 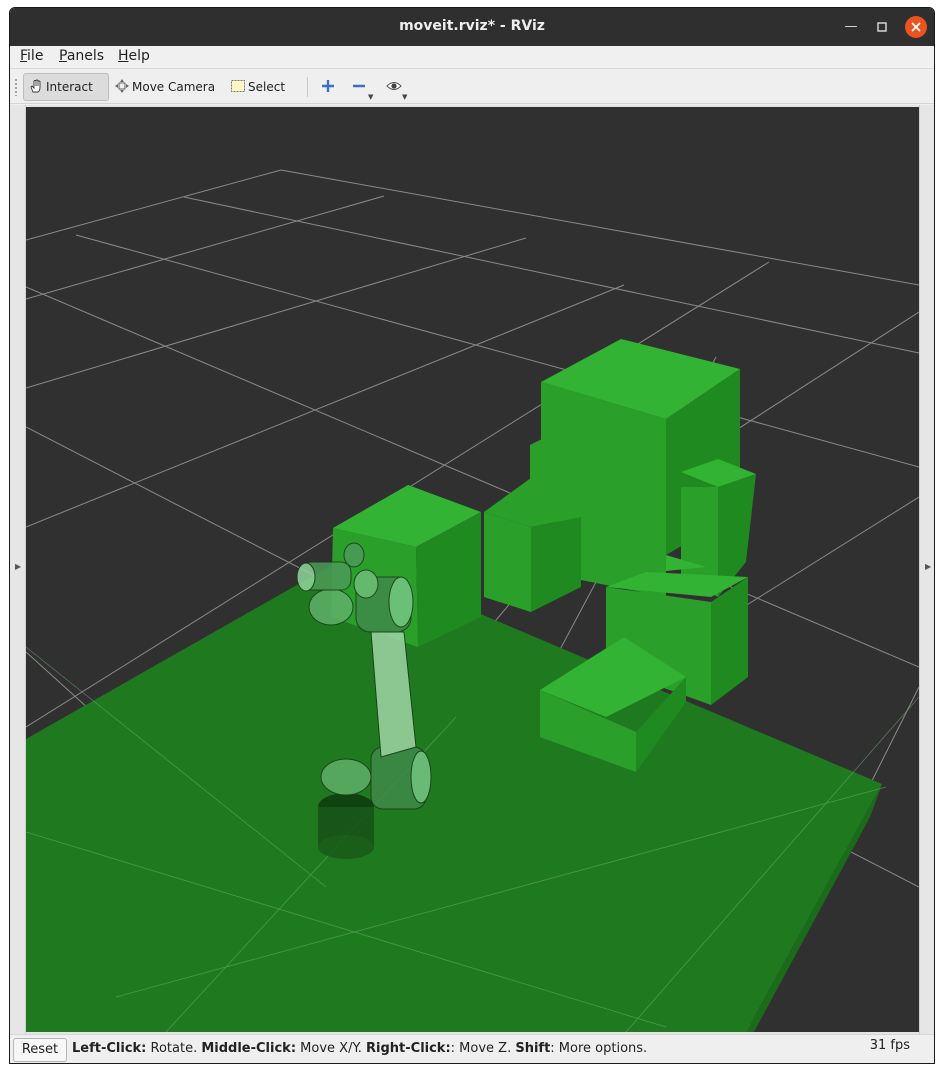 I want to click on eye-icon, so click(x=394, y=87).